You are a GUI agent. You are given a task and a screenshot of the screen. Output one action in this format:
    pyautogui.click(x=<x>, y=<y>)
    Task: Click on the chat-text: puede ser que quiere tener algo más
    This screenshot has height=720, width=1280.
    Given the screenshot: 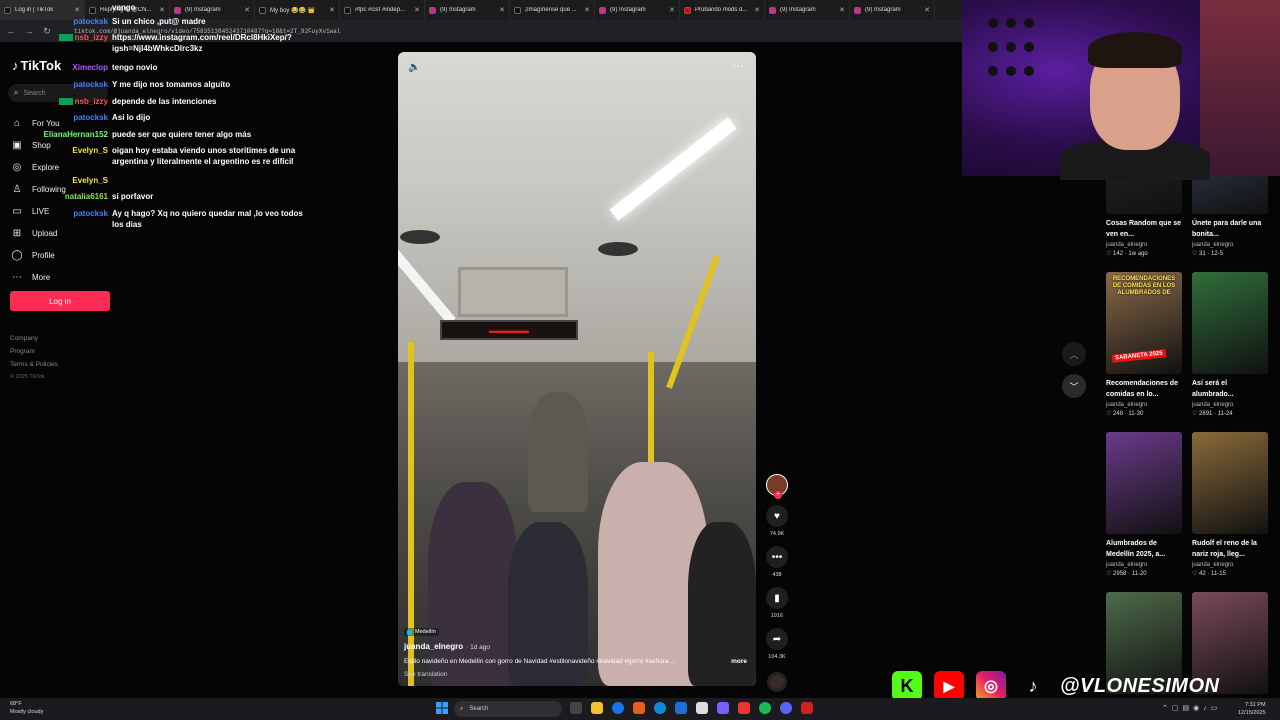 What is the action you would take?
    pyautogui.click(x=182, y=134)
    